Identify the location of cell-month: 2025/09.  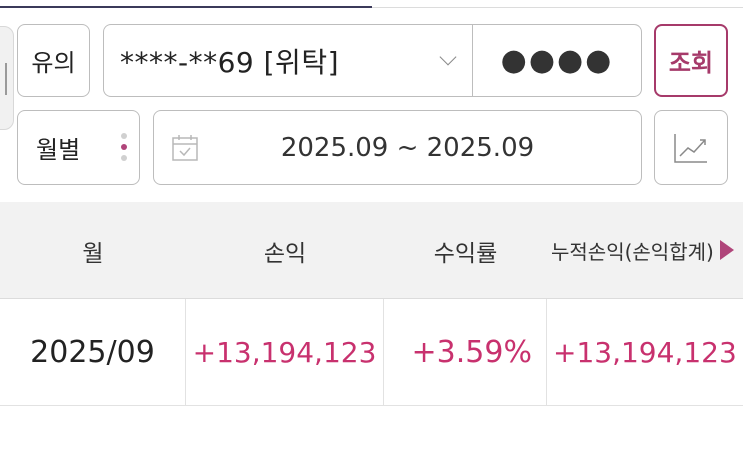
(93, 352).